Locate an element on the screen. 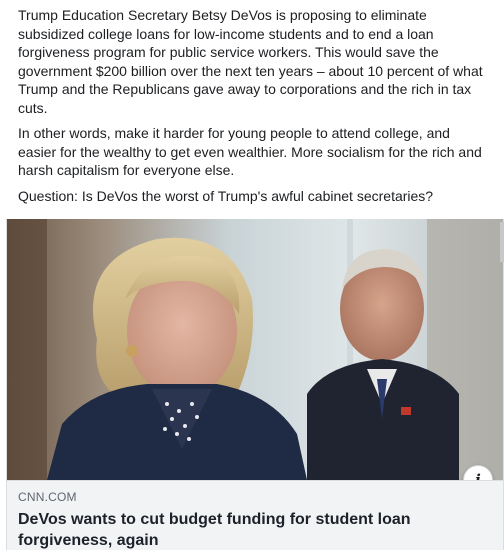 This screenshot has width=504, height=550. scrollbar is located at coordinates (502, 242).